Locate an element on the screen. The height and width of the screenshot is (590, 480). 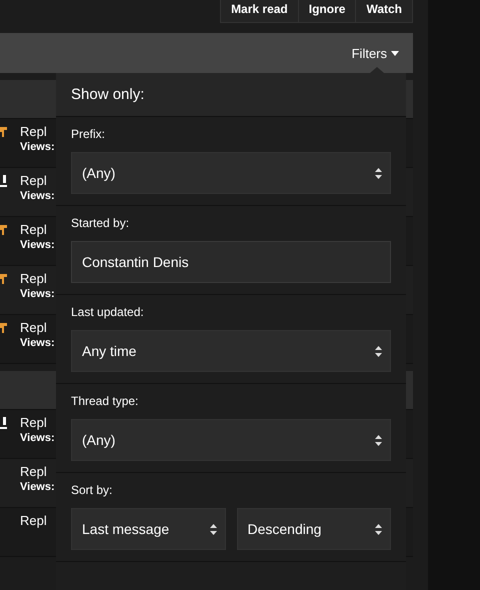
menu-title: Show only: is located at coordinates (231, 95).